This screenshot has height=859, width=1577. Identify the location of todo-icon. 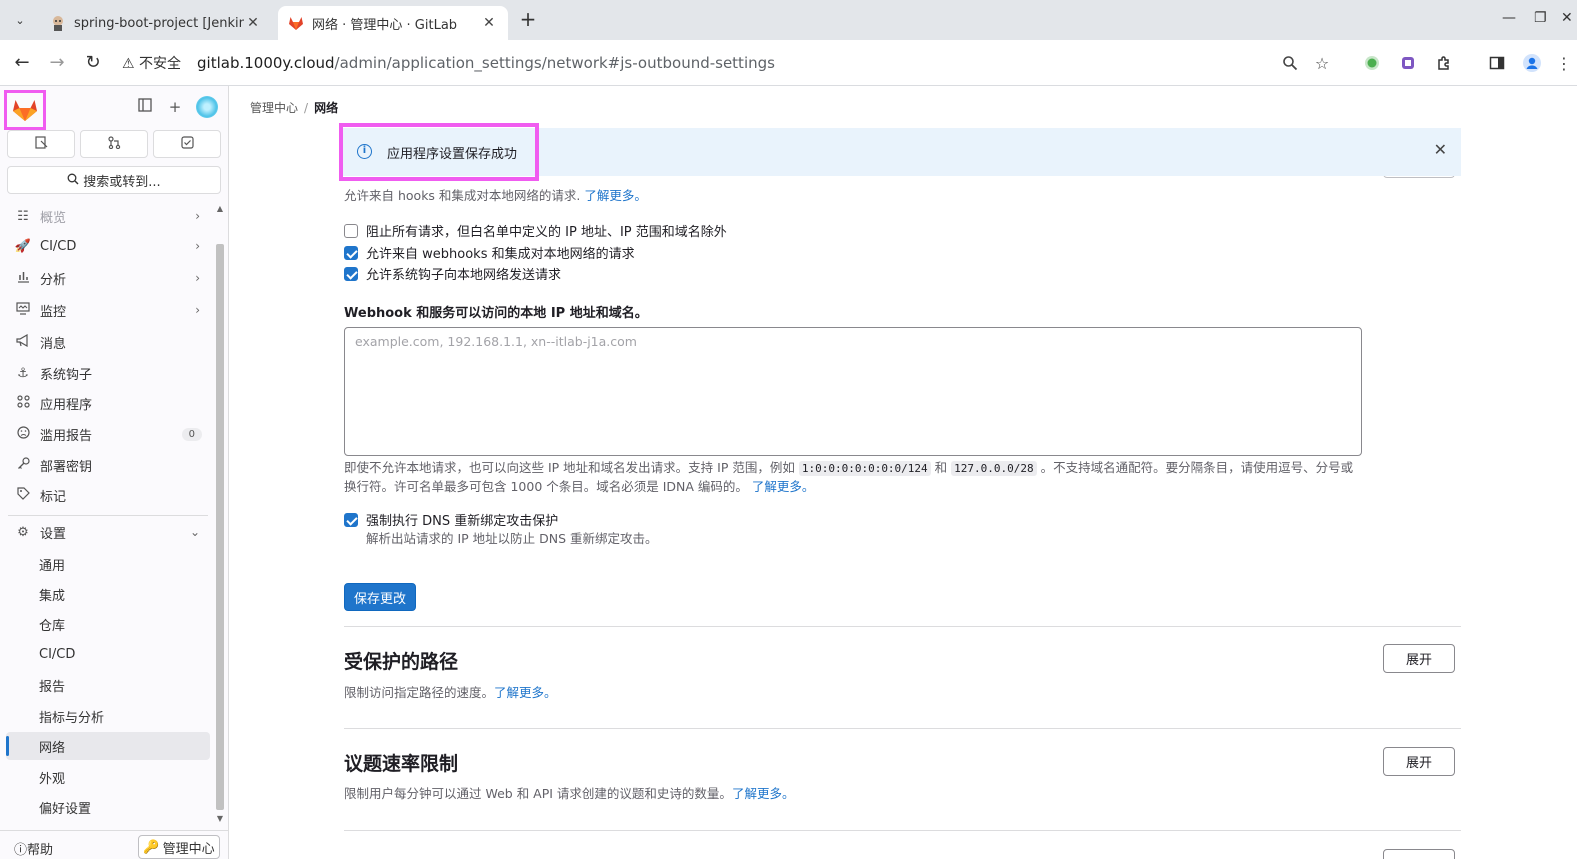
(187, 144).